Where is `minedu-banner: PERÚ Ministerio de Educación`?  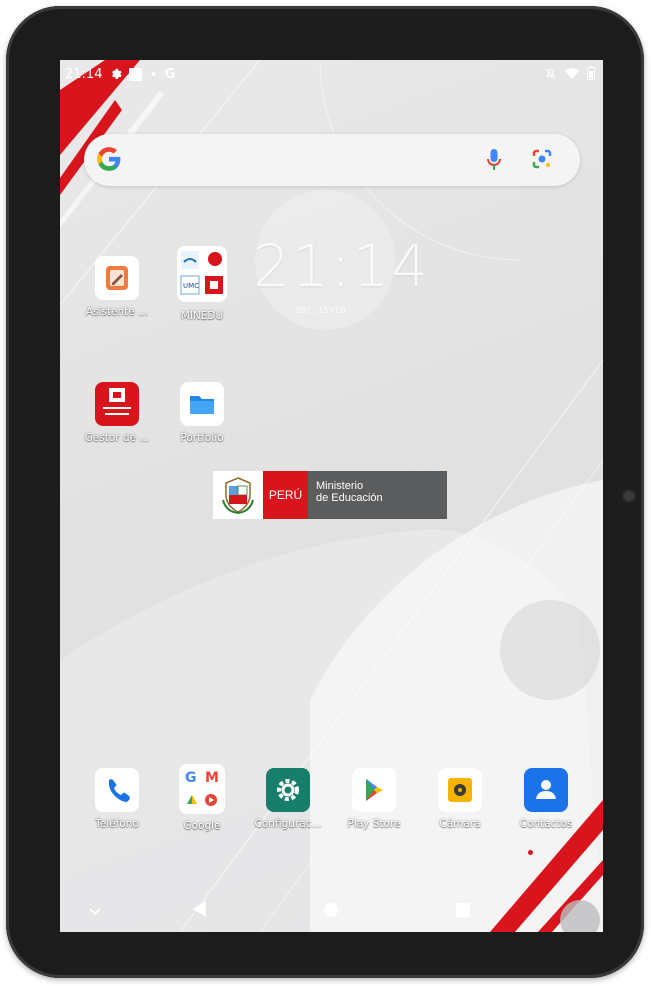 minedu-banner: PERÚ Ministerio de Educación is located at coordinates (330, 495).